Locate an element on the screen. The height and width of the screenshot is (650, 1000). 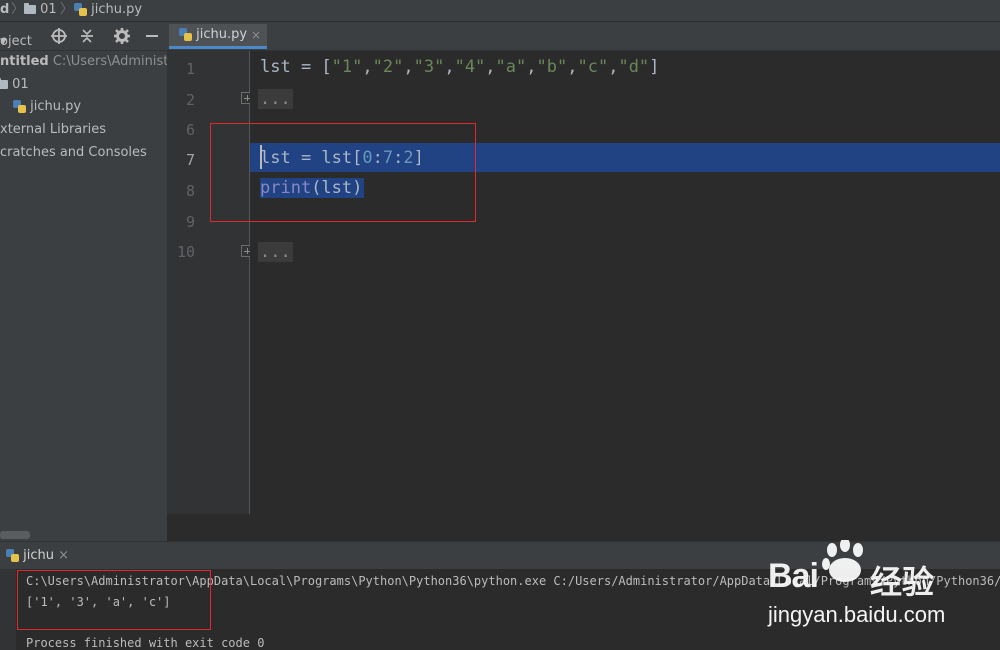
tree-item-external-libraries: xternal Libraries is located at coordinates (53, 130).